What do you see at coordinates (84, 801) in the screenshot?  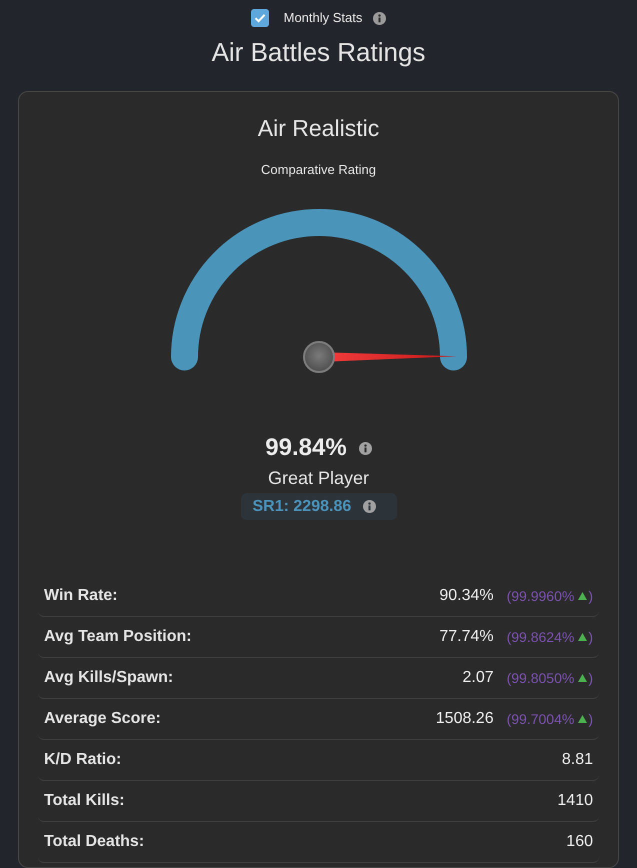 I see `stat-label: Total Kills:` at bounding box center [84, 801].